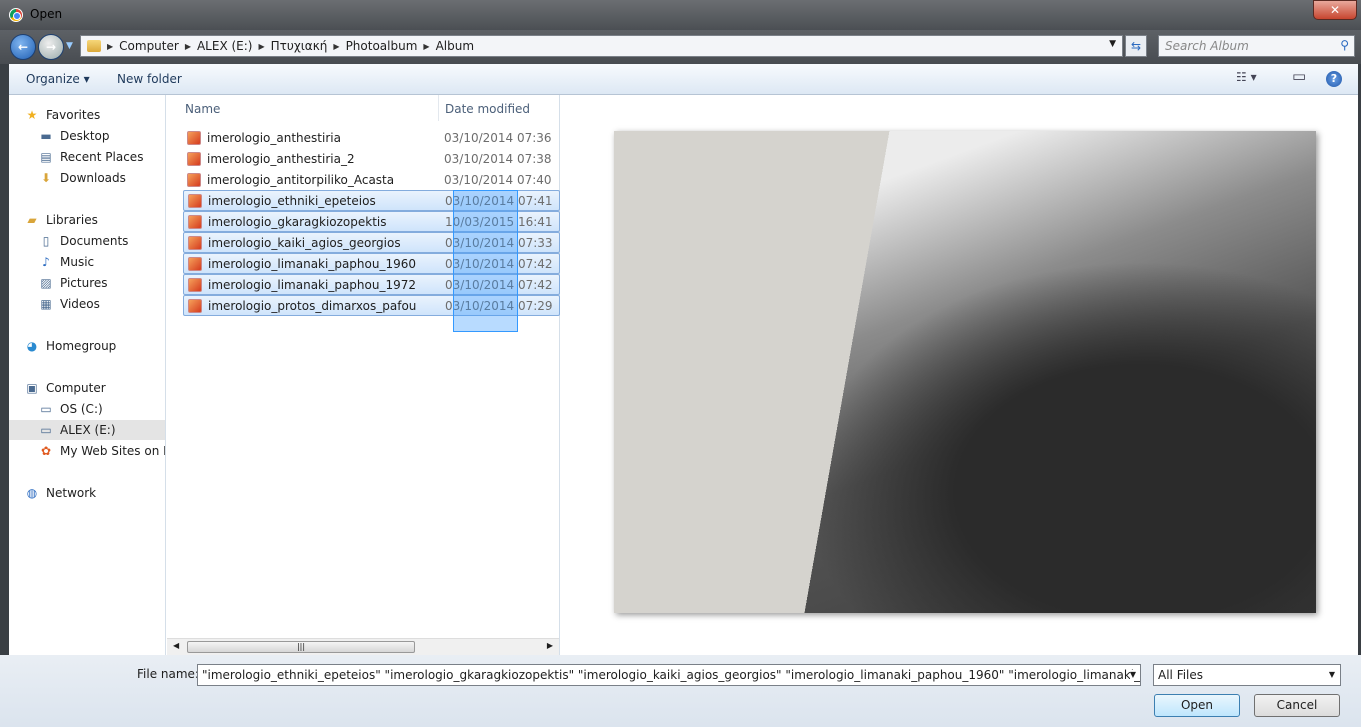 The height and width of the screenshot is (727, 1361). I want to click on breadcrumb-photoalbum: Photoalbum, so click(382, 46).